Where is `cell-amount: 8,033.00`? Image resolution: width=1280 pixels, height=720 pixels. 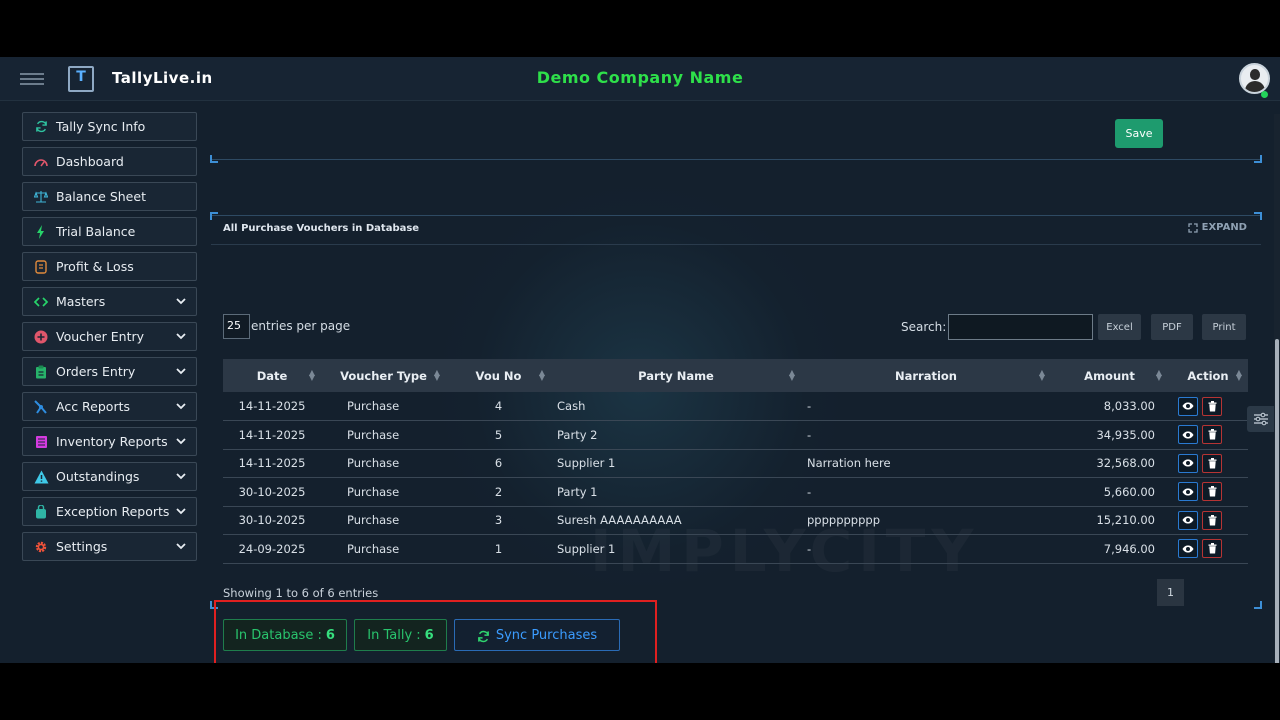 cell-amount: 8,033.00 is located at coordinates (1129, 406).